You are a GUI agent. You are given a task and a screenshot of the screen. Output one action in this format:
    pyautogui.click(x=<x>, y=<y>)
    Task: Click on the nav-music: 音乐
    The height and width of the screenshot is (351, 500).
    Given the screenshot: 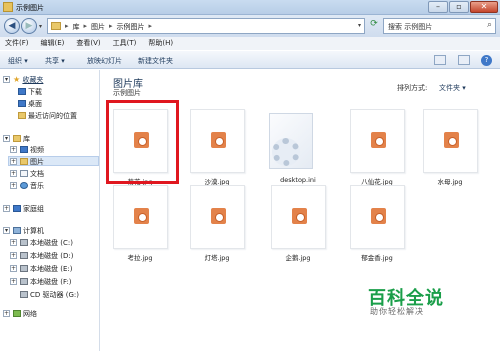 What is the action you would take?
    pyautogui.click(x=32, y=186)
    